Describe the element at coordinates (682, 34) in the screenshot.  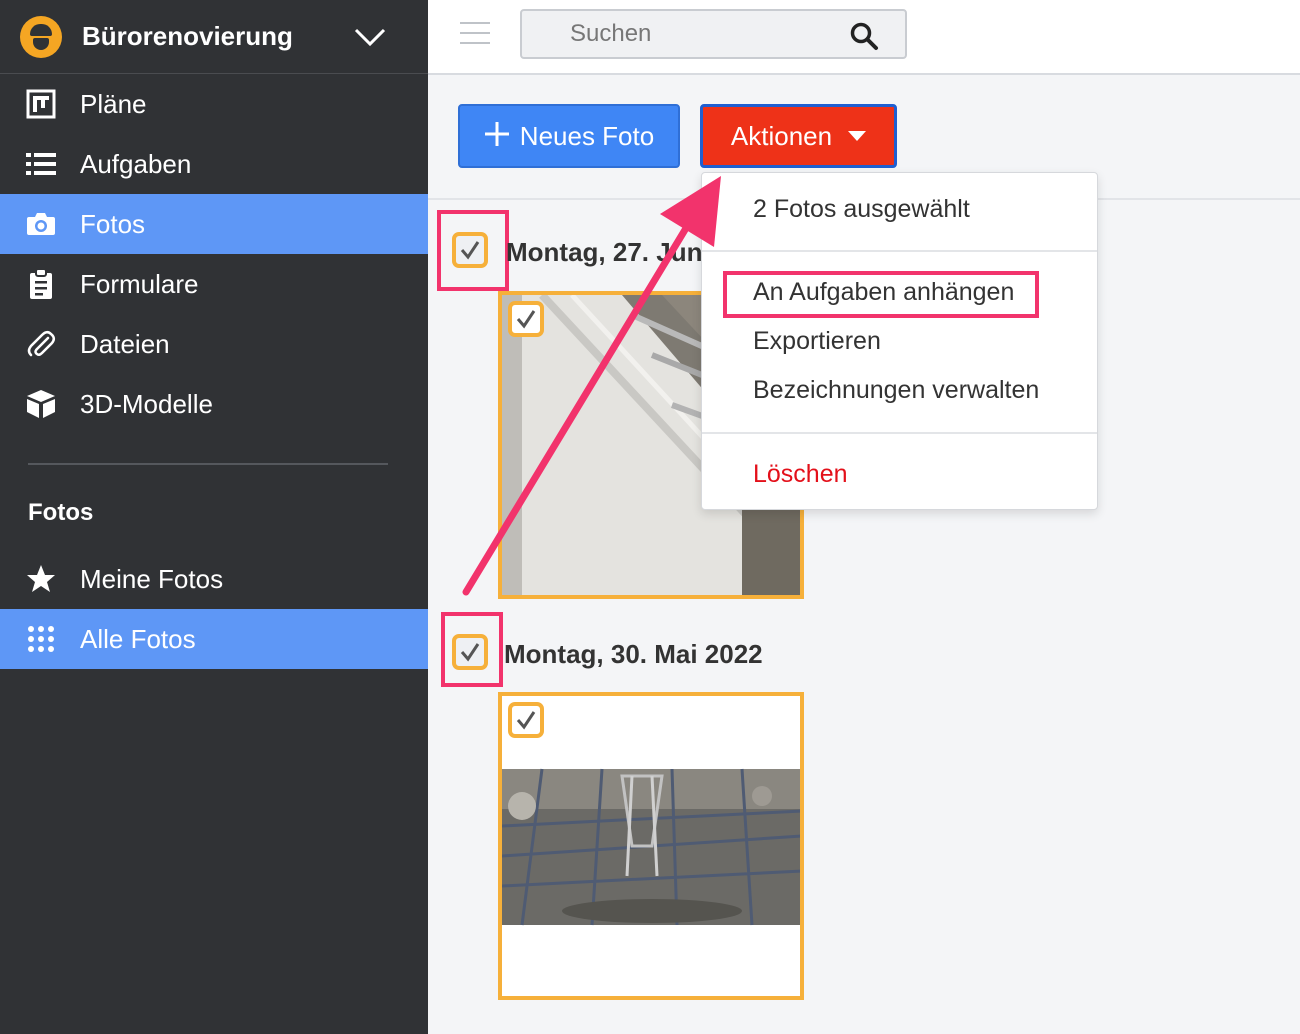
I see `search-input` at that location.